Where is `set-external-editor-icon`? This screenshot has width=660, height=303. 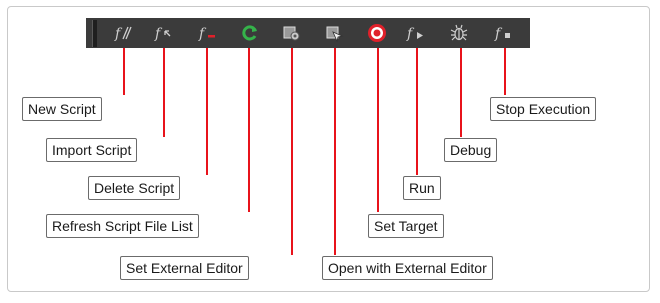 set-external-editor-icon is located at coordinates (291, 33).